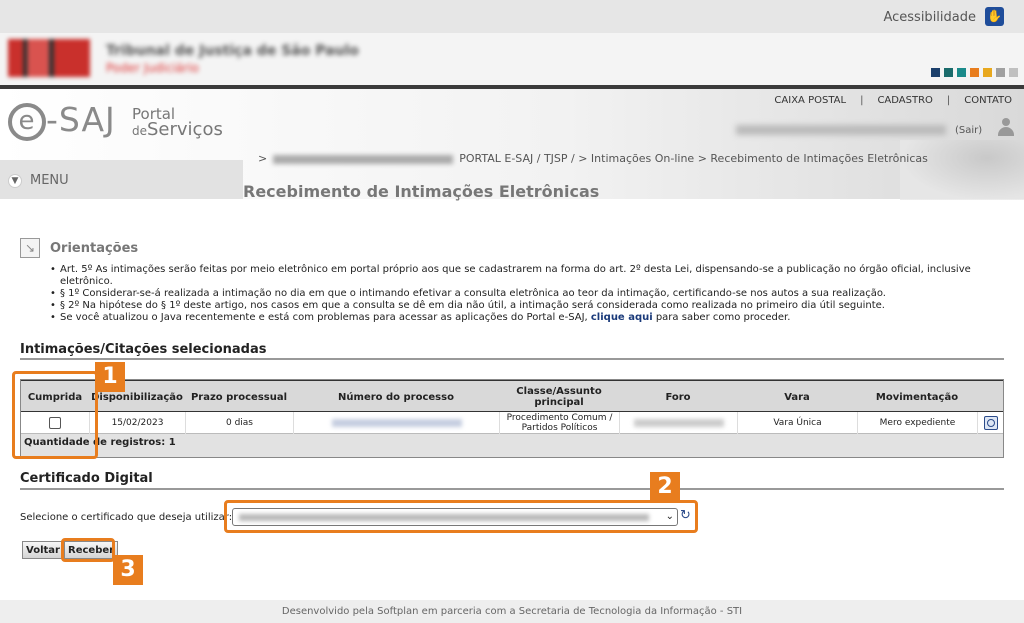 The width and height of the screenshot is (1024, 623). I want to click on magnifier-icon, so click(990, 423).